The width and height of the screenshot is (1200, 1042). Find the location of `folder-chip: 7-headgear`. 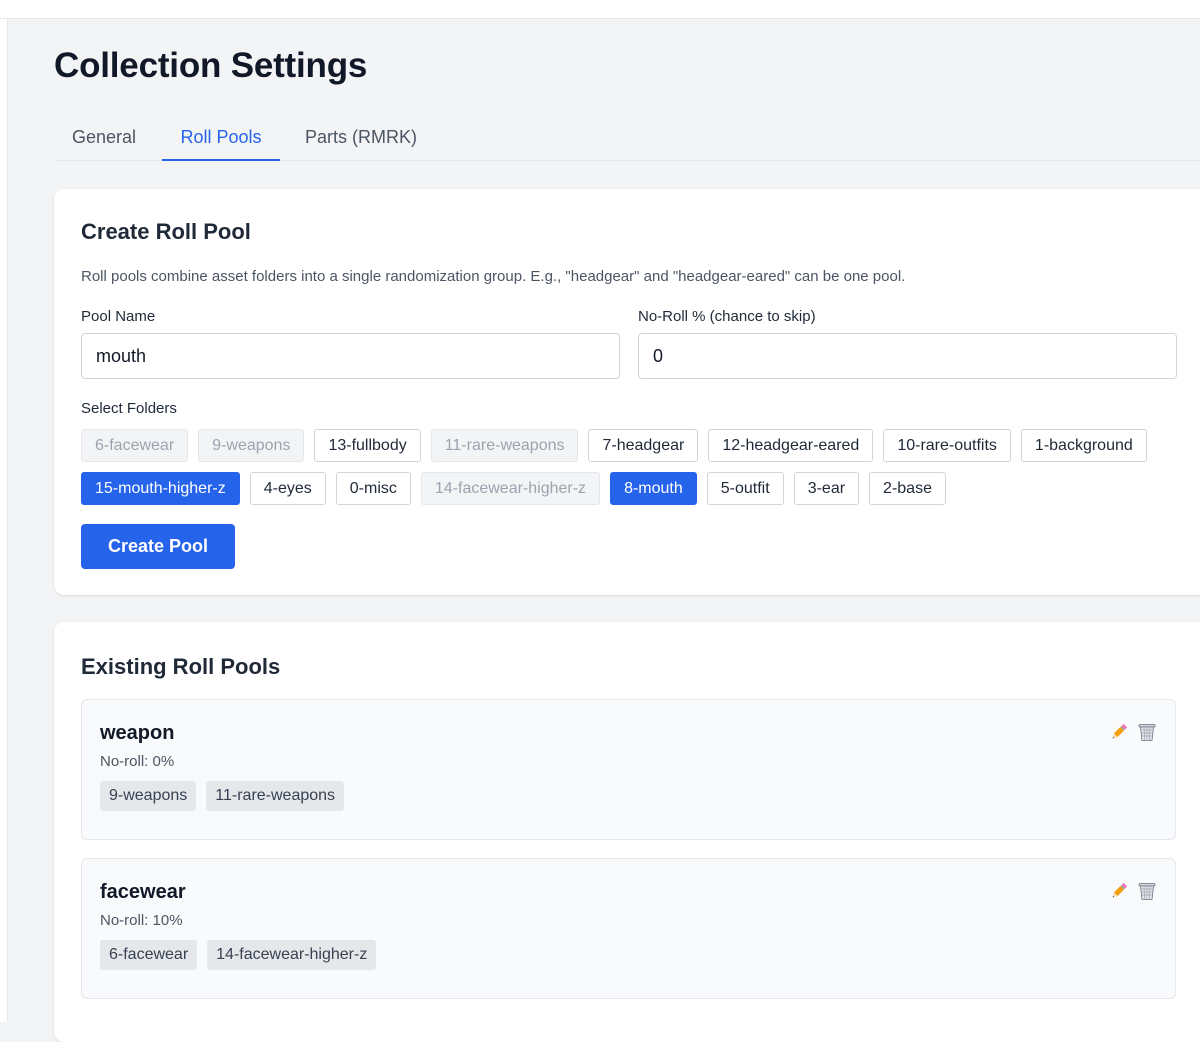

folder-chip: 7-headgear is located at coordinates (643, 445).